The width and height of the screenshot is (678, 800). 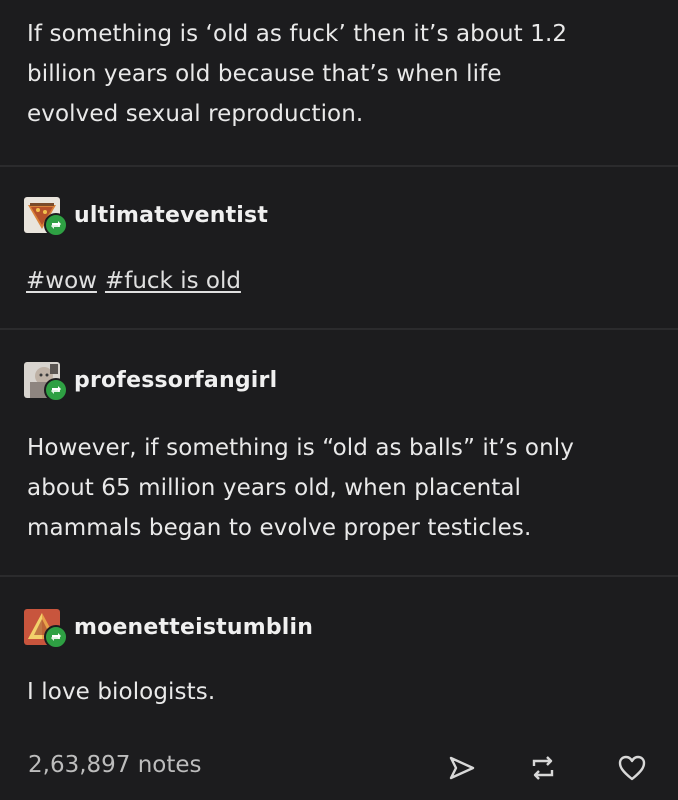 What do you see at coordinates (632, 768) in the screenshot?
I see `heart-icon` at bounding box center [632, 768].